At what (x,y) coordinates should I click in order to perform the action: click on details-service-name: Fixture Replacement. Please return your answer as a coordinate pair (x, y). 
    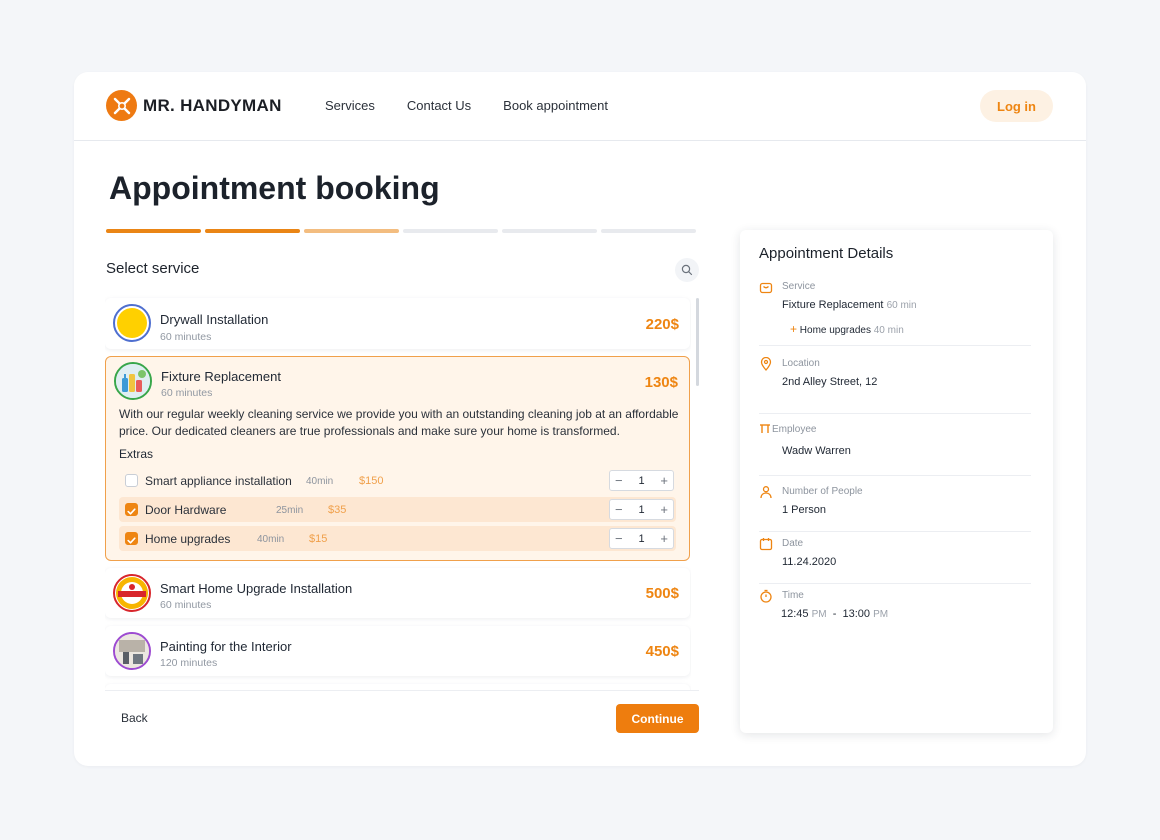
    Looking at the image, I should click on (833, 305).